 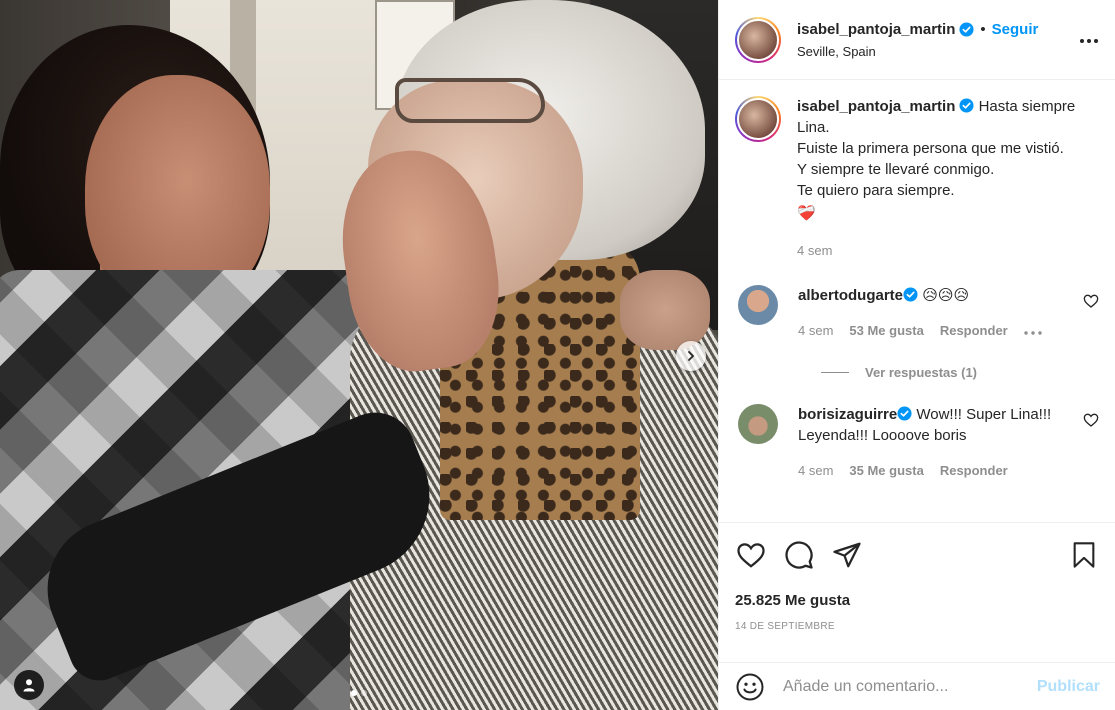 I want to click on carousel-dot, so click(x=364, y=693).